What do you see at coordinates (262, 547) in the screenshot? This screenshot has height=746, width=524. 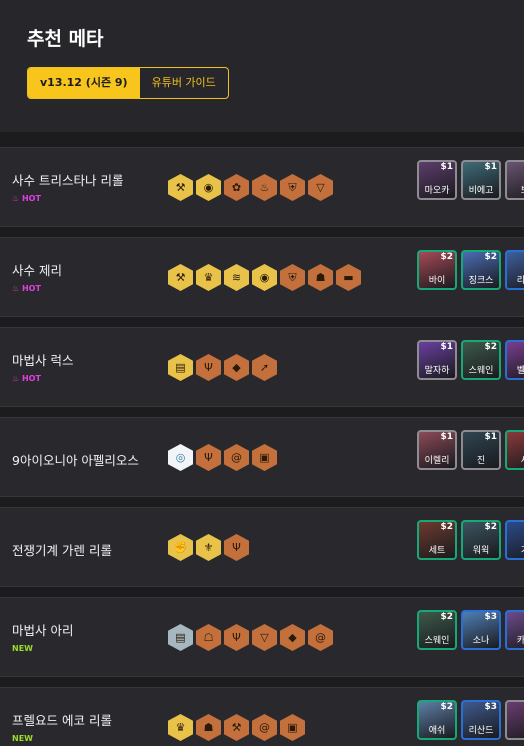 I see `comp-row: 전쟁기계 가렌 리롤 ✊⚜Ψ $2 세트 $2 워윅 $3가` at bounding box center [262, 547].